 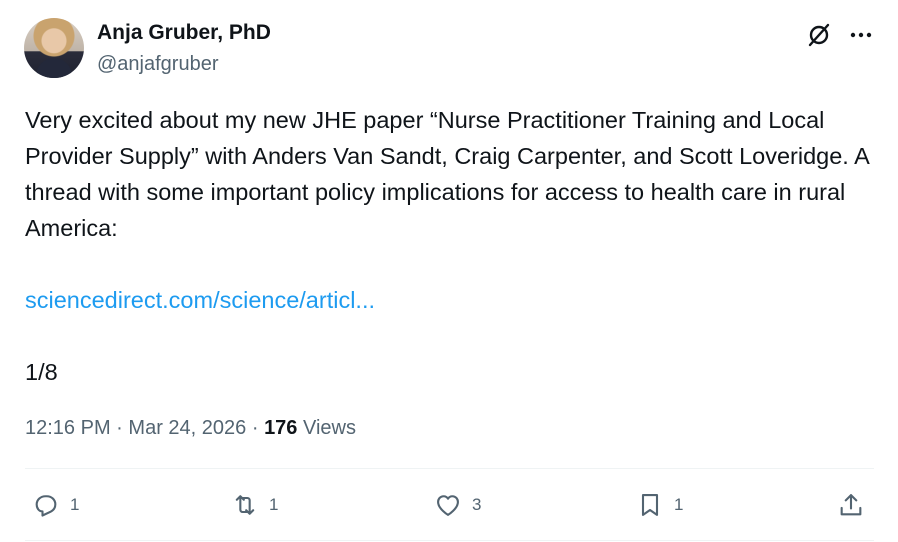 I want to click on author-handle: @anjafgruber, so click(x=157, y=64).